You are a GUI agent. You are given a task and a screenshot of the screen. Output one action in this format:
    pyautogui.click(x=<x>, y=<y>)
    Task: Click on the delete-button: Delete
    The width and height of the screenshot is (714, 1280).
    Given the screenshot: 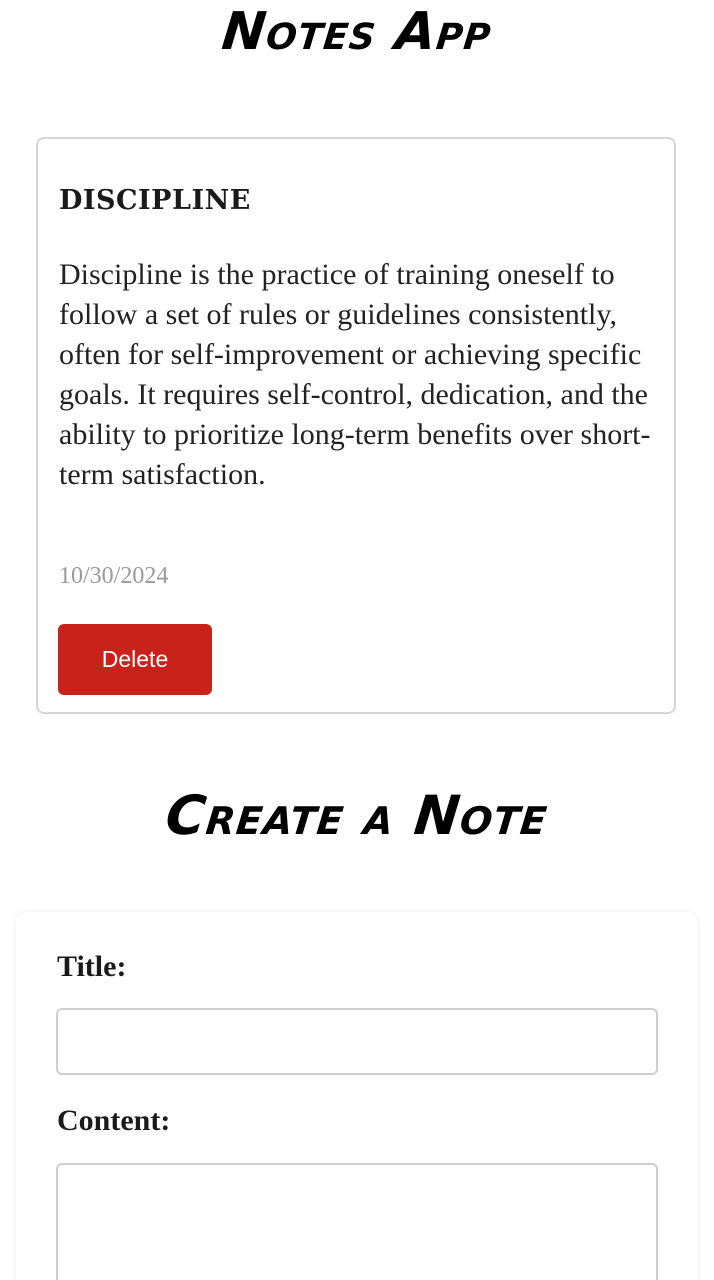 What is the action you would take?
    pyautogui.click(x=135, y=659)
    